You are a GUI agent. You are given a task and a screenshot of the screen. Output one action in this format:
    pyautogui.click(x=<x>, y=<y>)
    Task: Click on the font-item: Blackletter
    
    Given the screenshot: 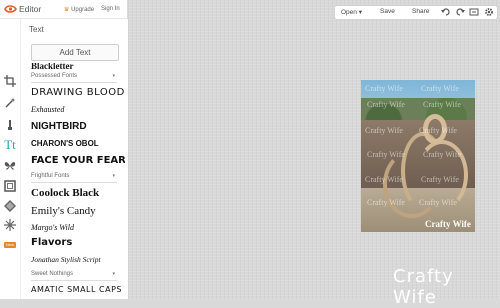 What is the action you would take?
    pyautogui.click(x=52, y=67)
    